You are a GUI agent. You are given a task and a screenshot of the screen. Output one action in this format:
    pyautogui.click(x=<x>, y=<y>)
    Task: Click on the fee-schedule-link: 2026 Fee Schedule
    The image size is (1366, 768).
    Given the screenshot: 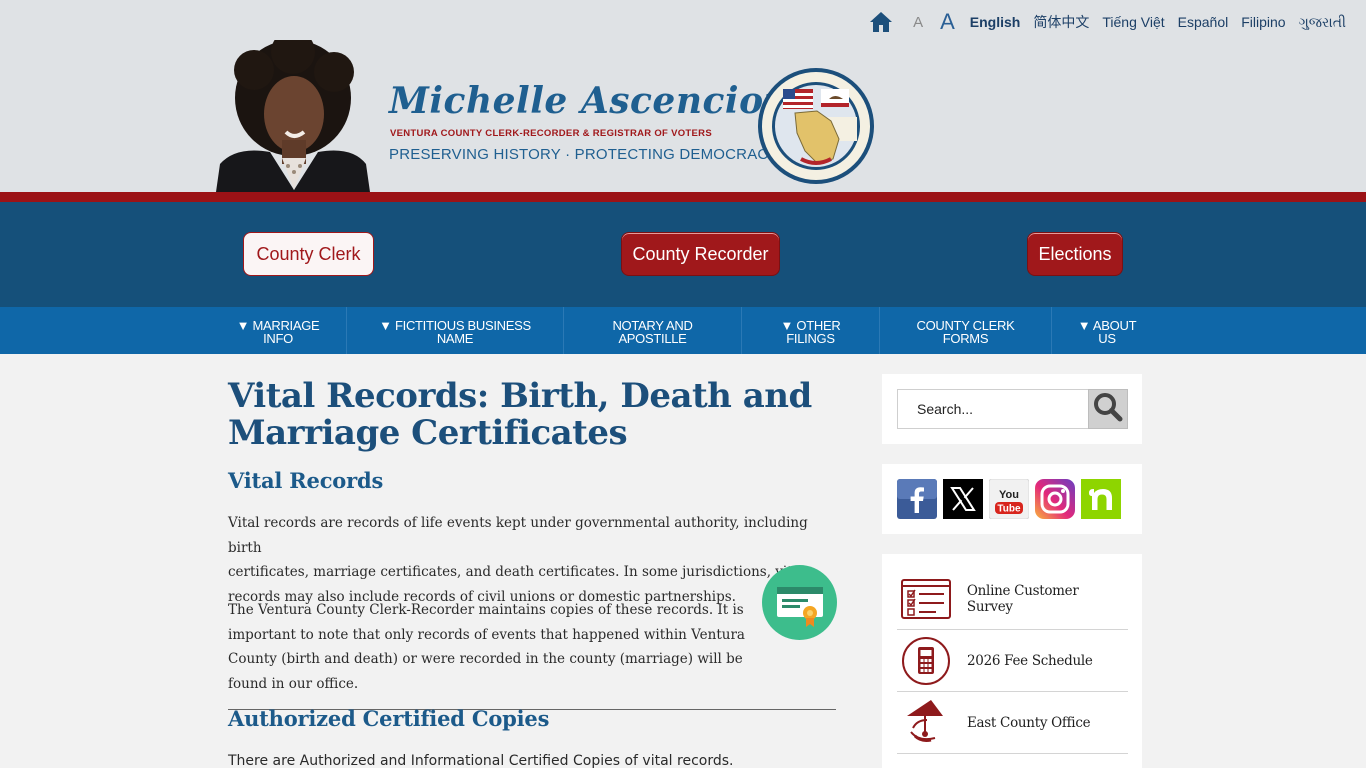 What is the action you would take?
    pyautogui.click(x=1012, y=661)
    